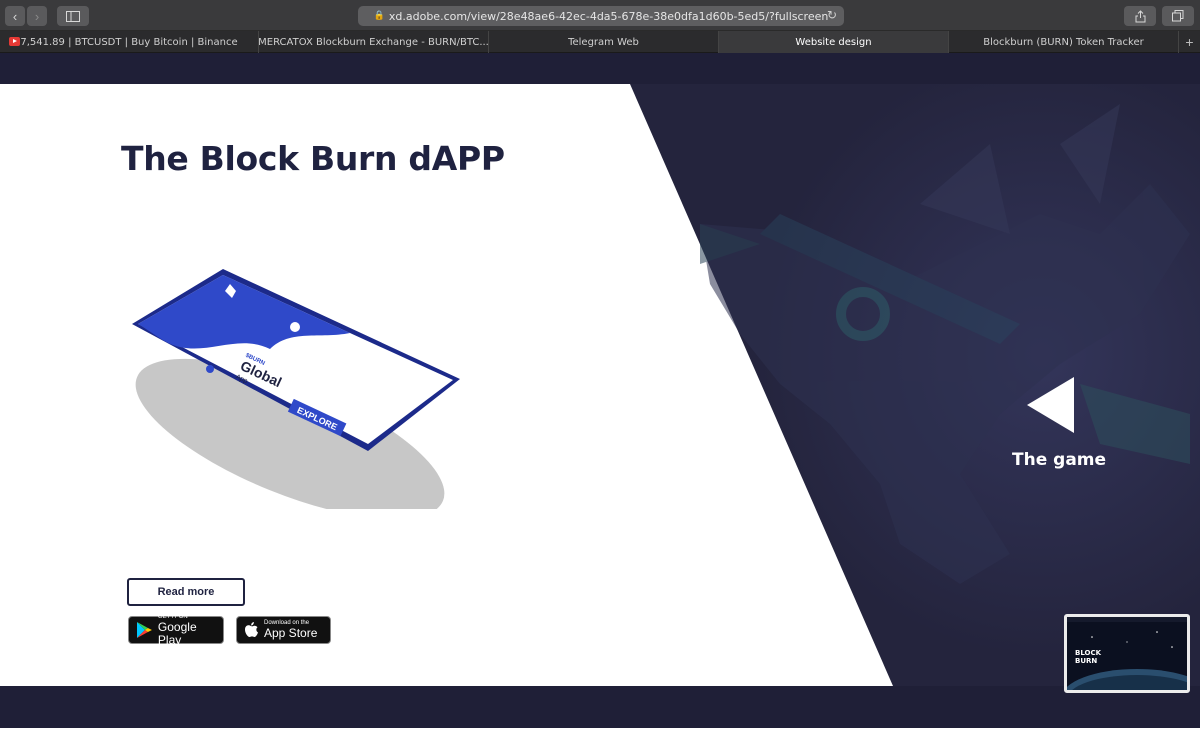 This screenshot has width=1200, height=750. Describe the element at coordinates (313, 158) in the screenshot. I see `page-title: The Block Burn dAPP` at that location.